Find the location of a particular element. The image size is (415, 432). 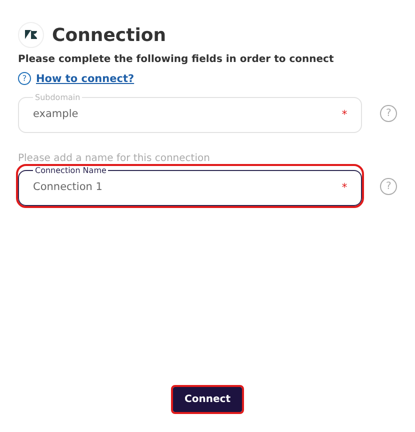

help-icon: ? is located at coordinates (24, 78).